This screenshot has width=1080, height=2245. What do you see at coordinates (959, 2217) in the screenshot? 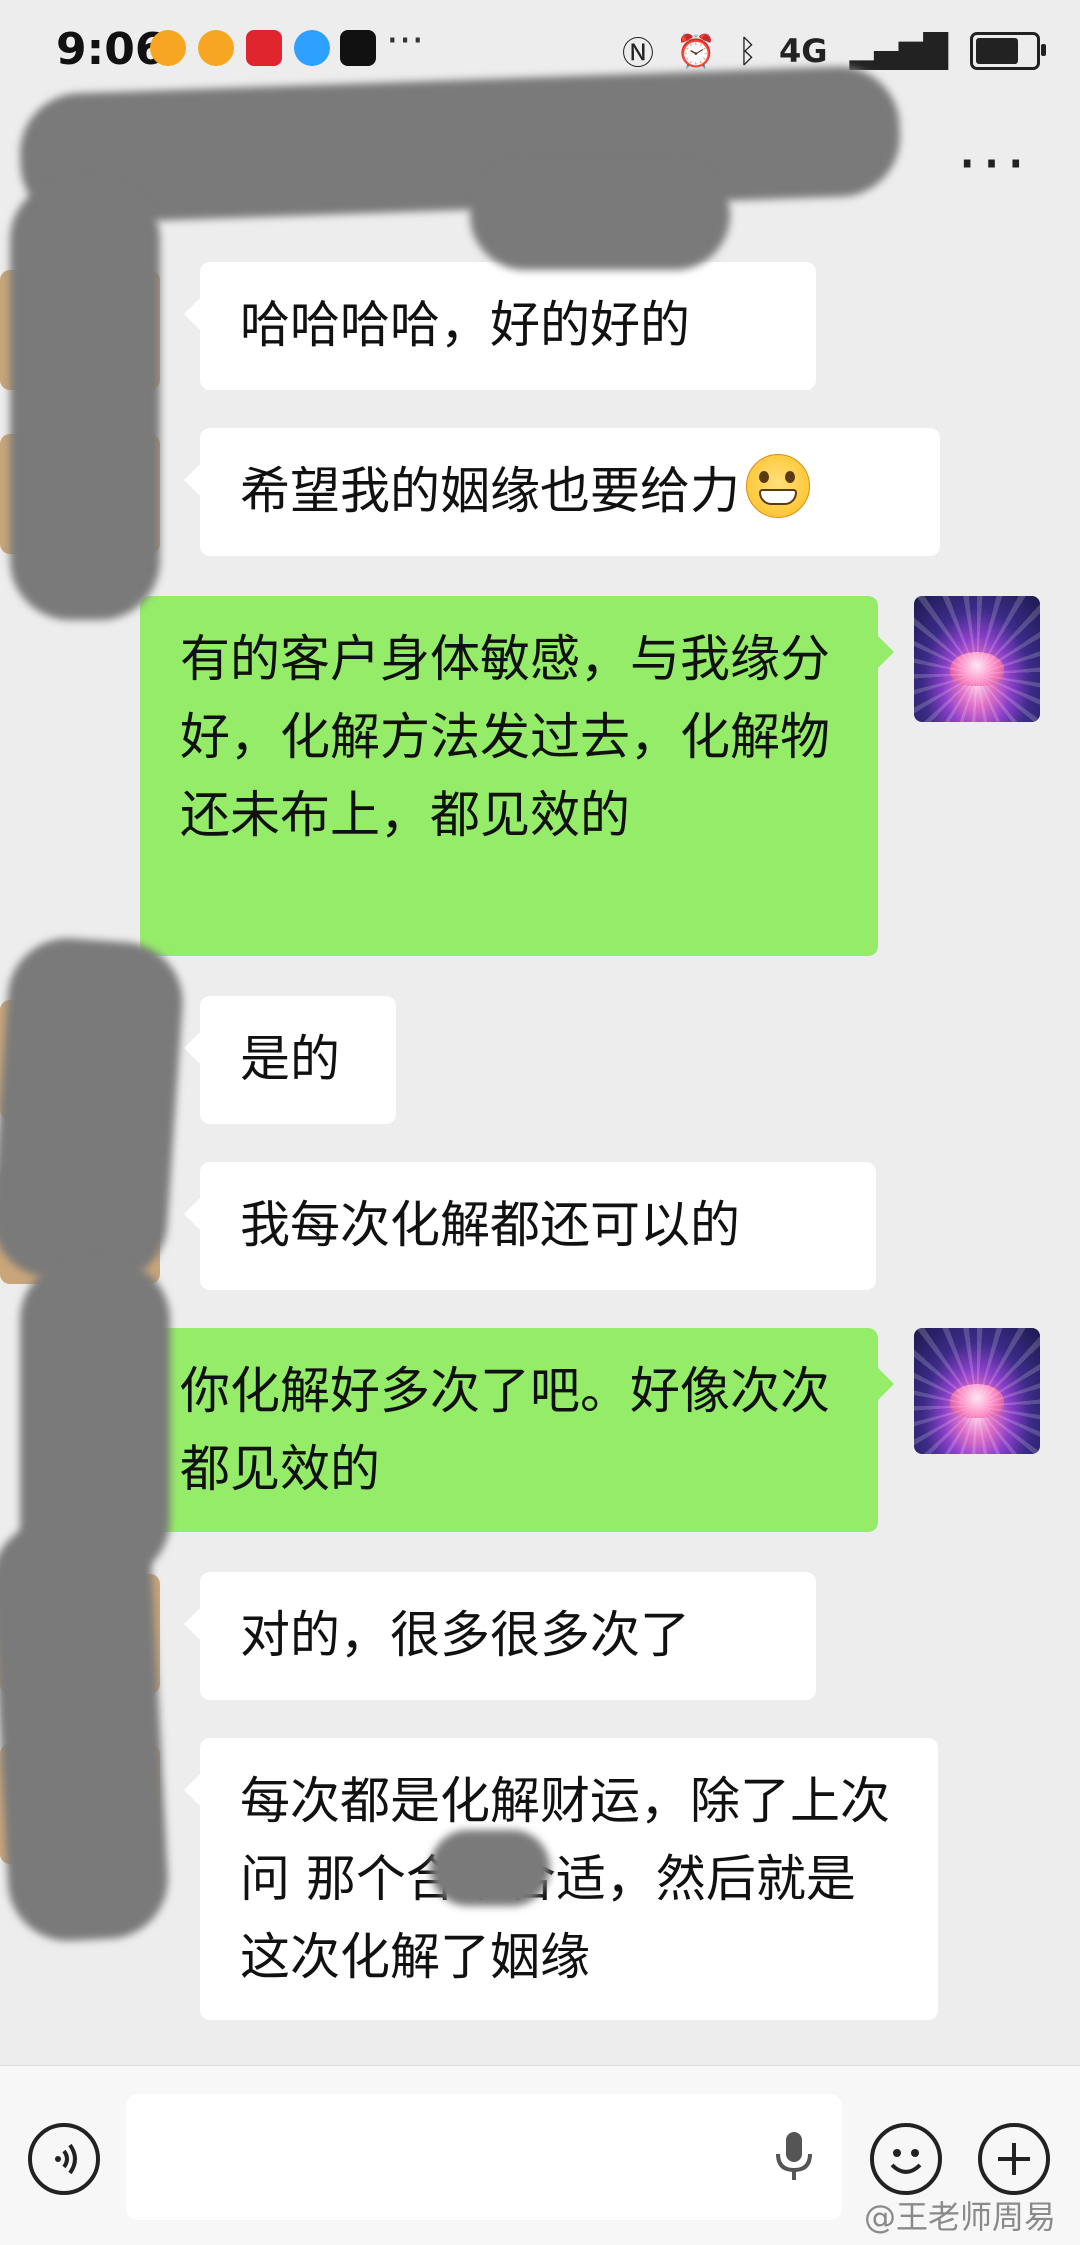
I see `watermark: @王老师周易` at bounding box center [959, 2217].